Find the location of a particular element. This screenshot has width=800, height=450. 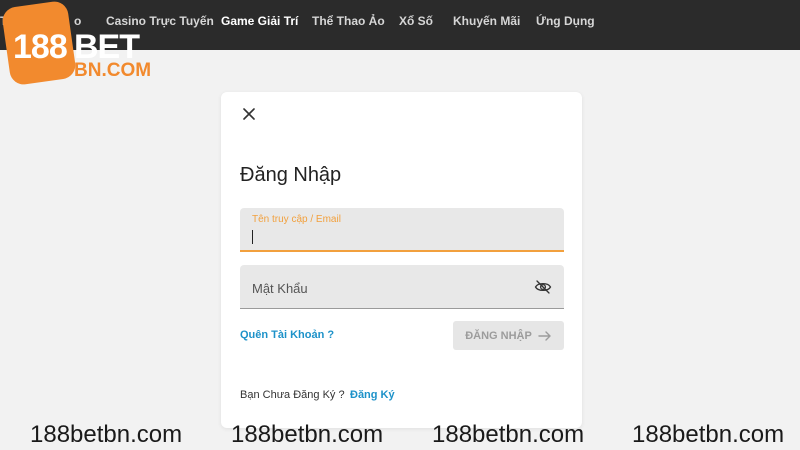

text-cursor is located at coordinates (252, 237).